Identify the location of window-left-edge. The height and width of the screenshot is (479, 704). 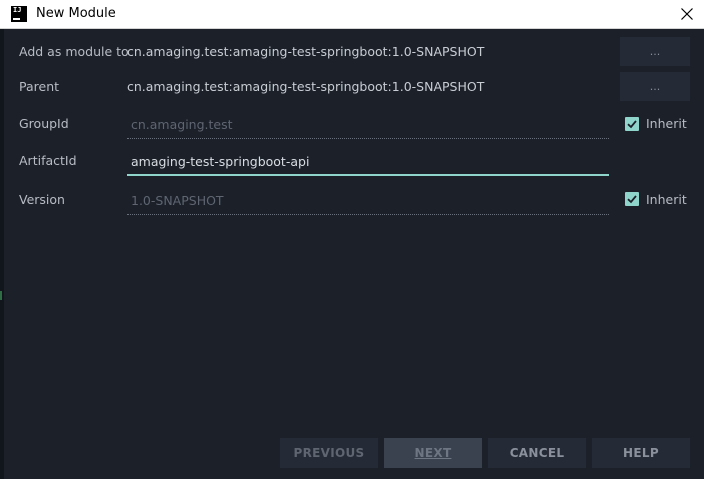
(2, 254).